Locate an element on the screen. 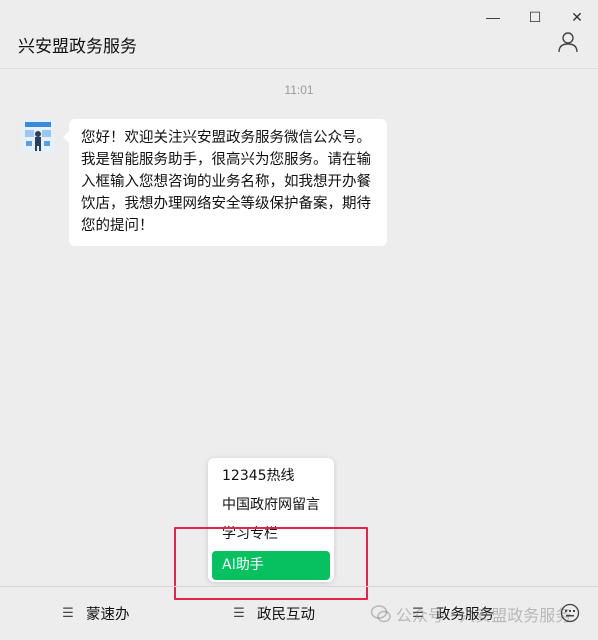 This screenshot has width=598, height=640. chat-title: 兴安盟政务服务 is located at coordinates (77, 47).